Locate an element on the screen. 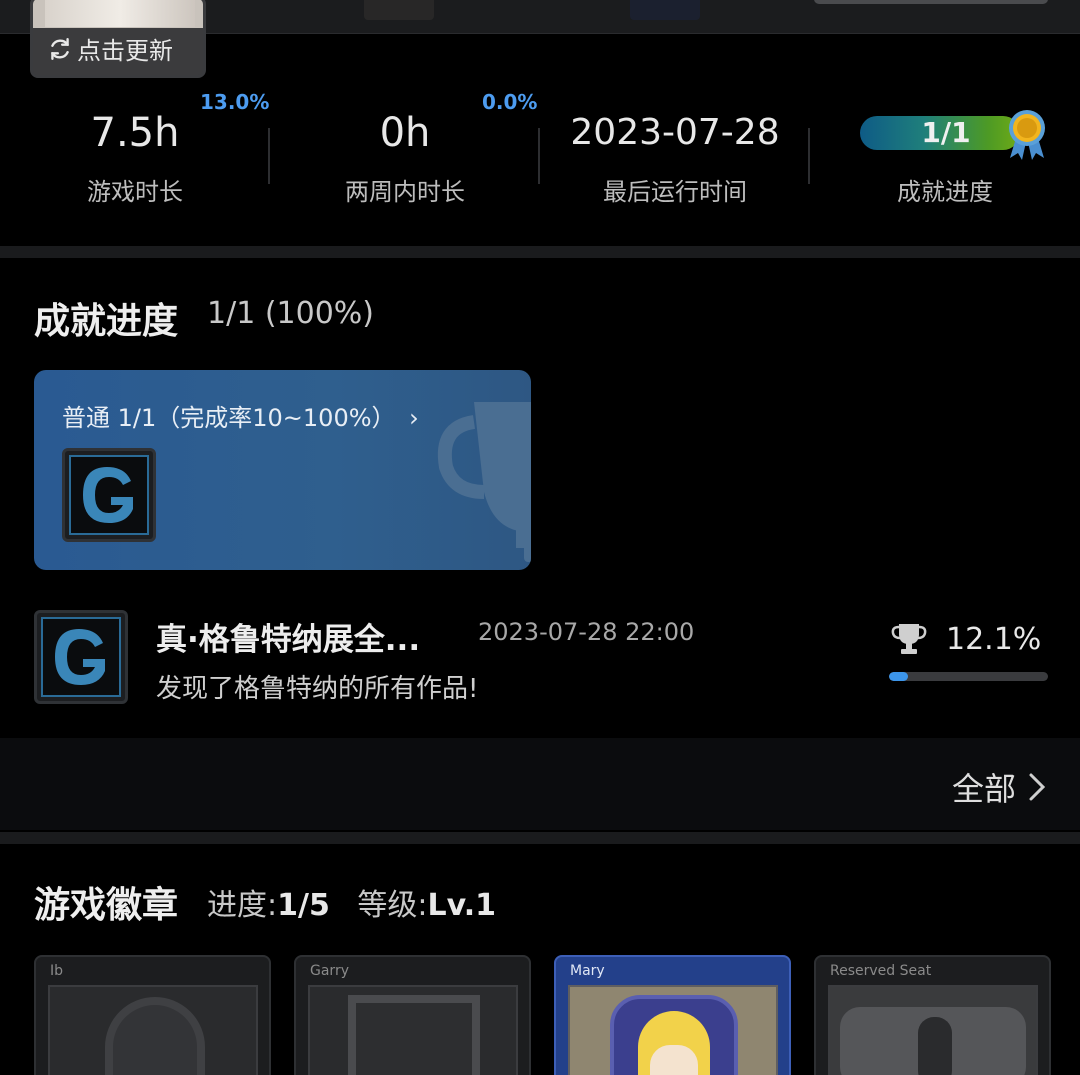 The width and height of the screenshot is (1080, 1075). badge-name: Reserved Seat is located at coordinates (881, 971).